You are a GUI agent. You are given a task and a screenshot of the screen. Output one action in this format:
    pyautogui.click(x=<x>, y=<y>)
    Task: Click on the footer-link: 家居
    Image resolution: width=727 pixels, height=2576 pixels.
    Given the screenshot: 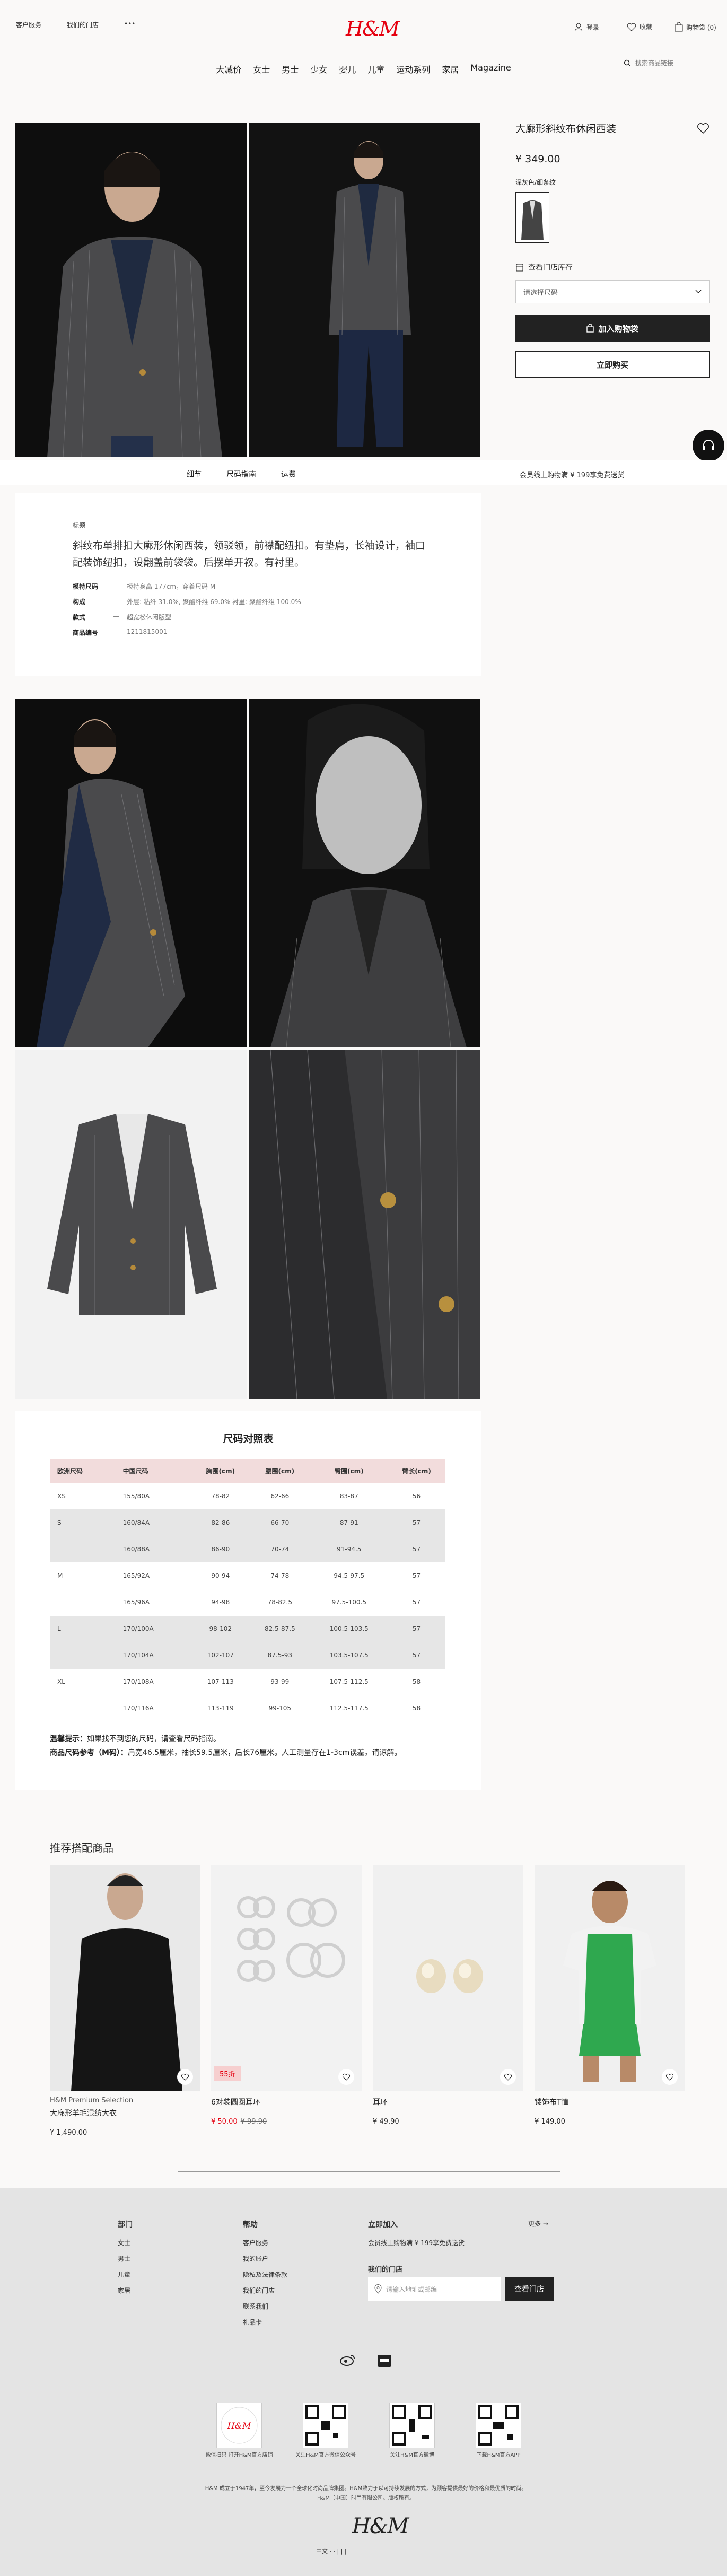 What is the action you would take?
    pyautogui.click(x=125, y=2290)
    